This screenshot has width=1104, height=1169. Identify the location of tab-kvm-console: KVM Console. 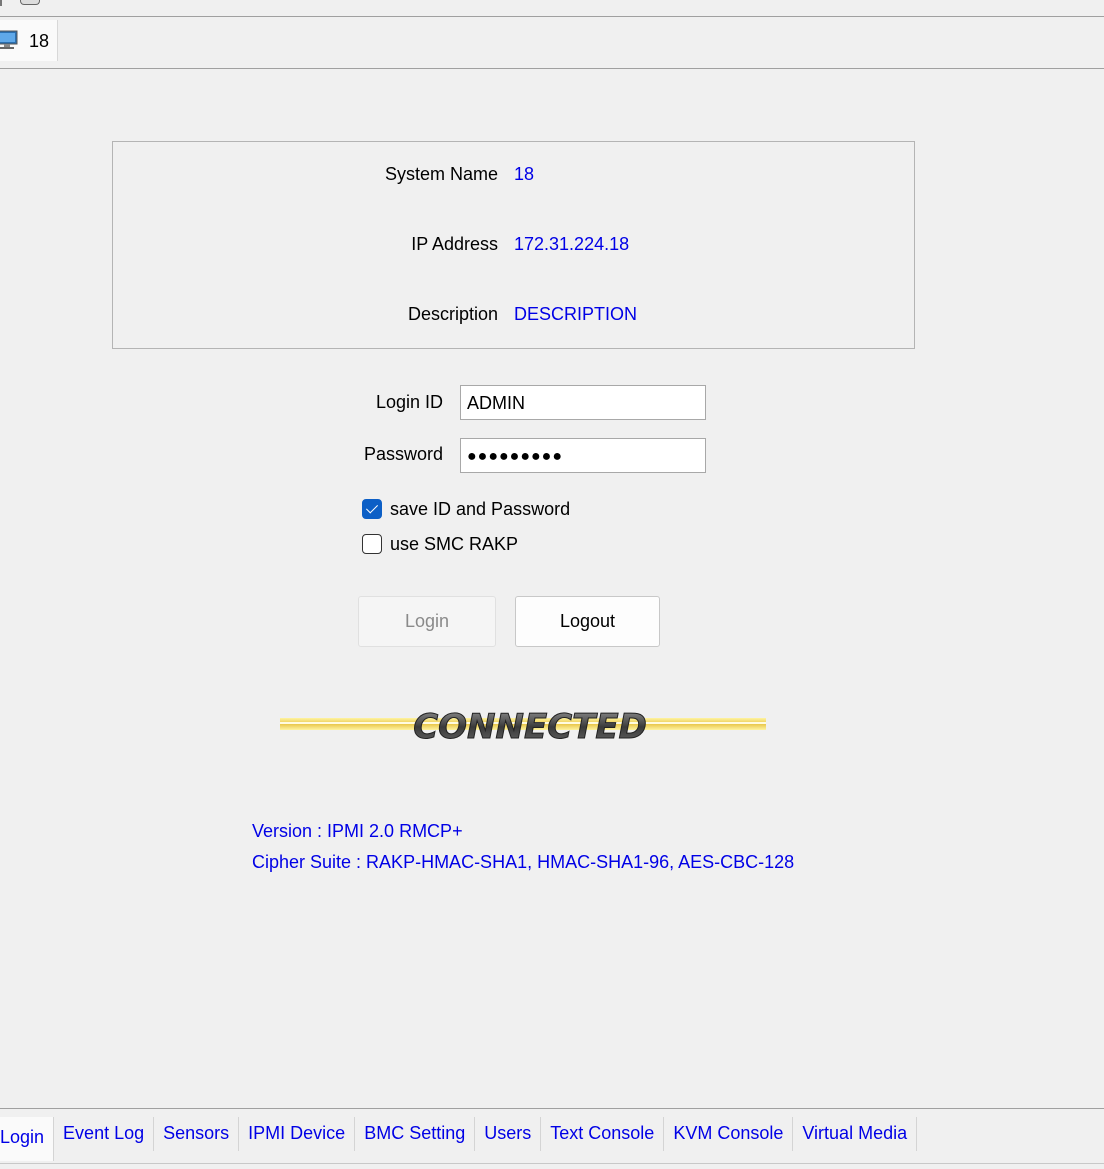
(729, 1134).